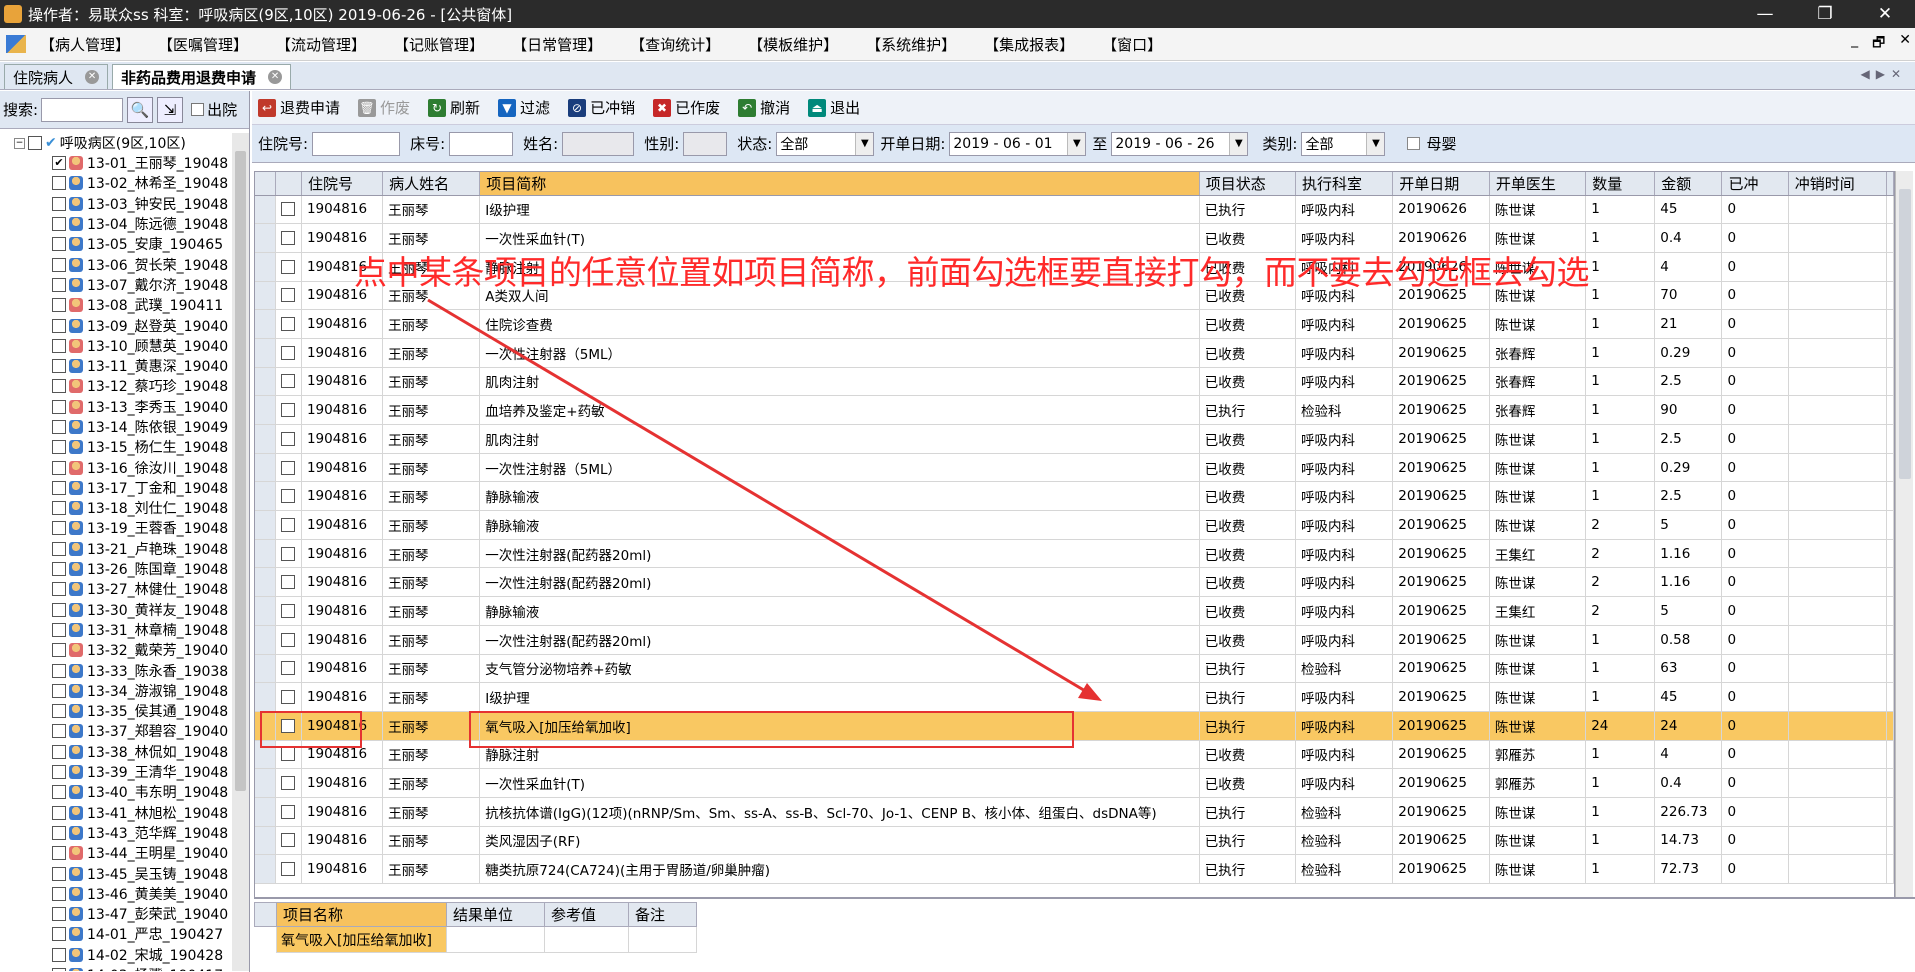  What do you see at coordinates (764, 499) in the screenshot?
I see `annotation-arrow` at bounding box center [764, 499].